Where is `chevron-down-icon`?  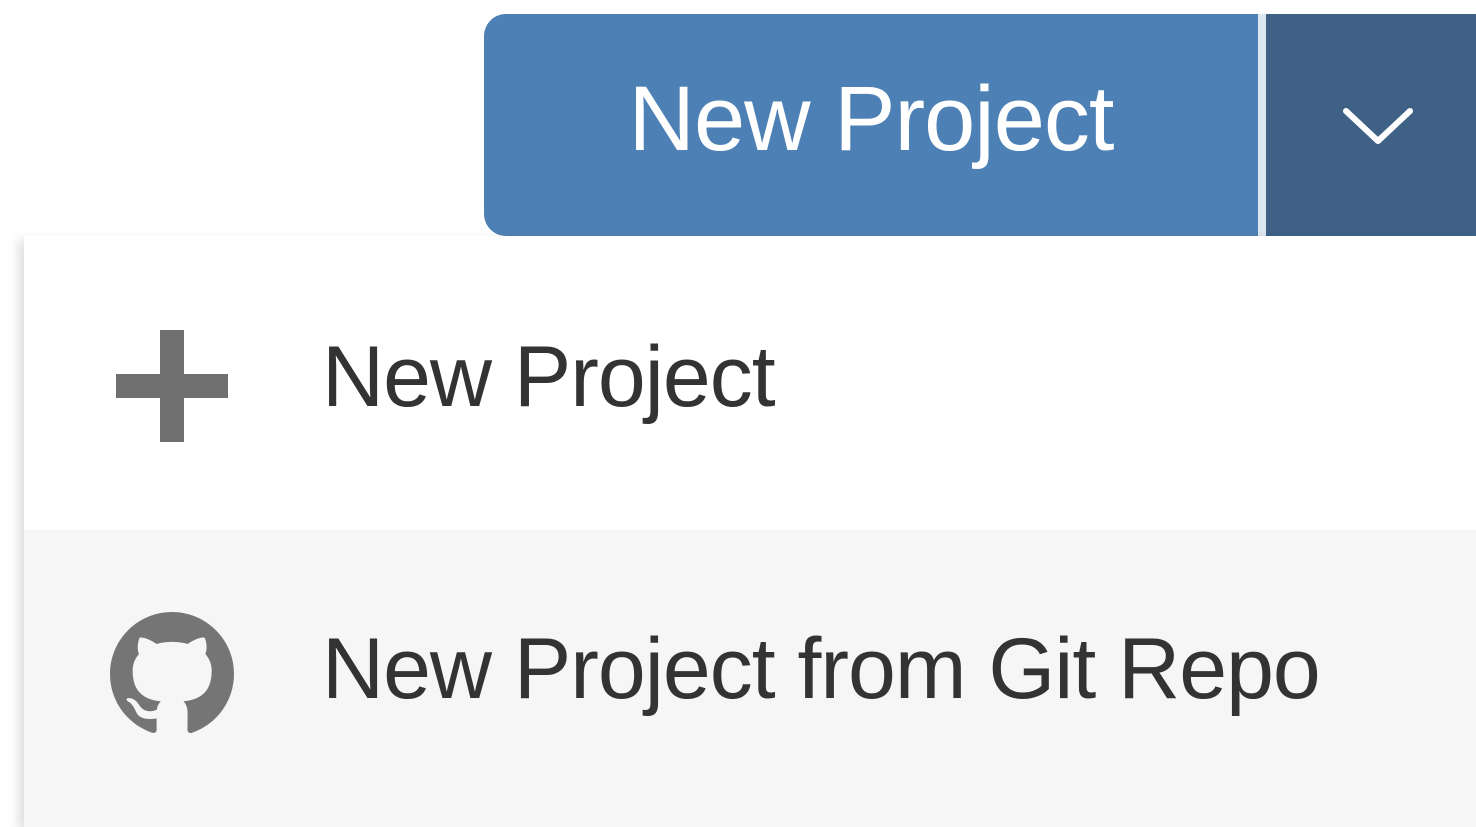
chevron-down-icon is located at coordinates (1378, 126).